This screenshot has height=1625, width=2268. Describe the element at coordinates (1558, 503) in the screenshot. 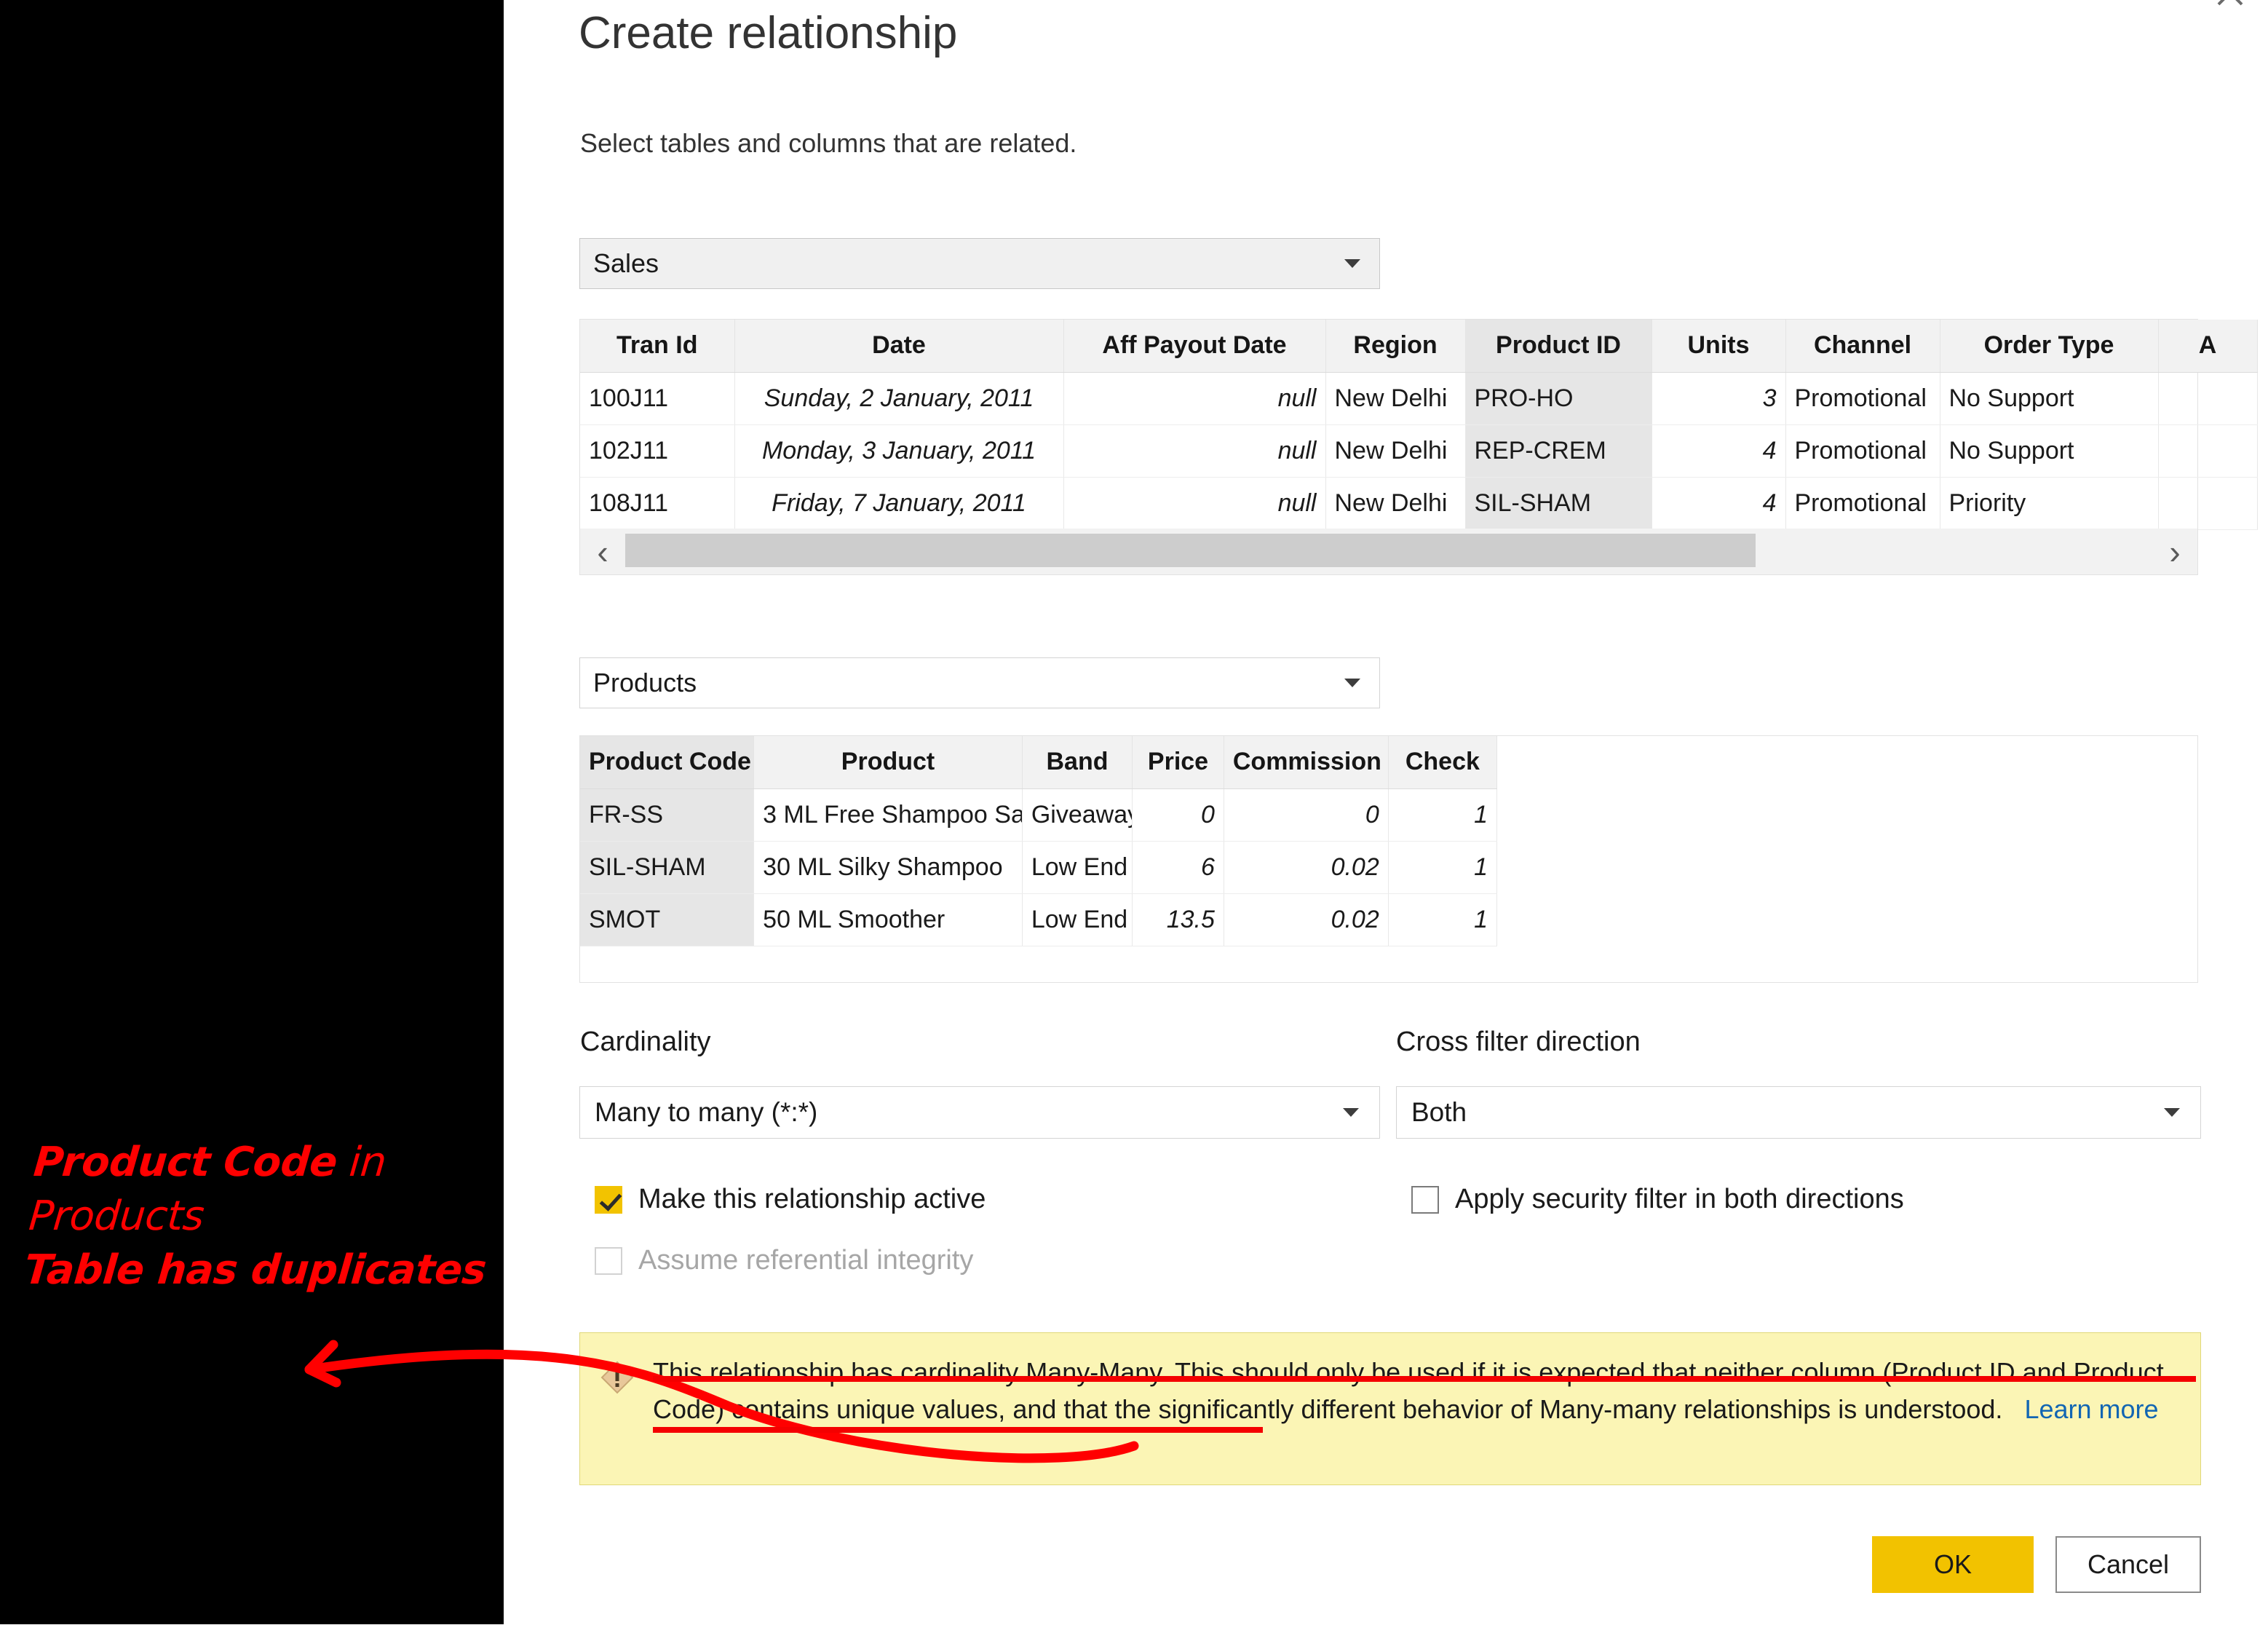

I see `cell-product-id: SIL-SHAM` at that location.